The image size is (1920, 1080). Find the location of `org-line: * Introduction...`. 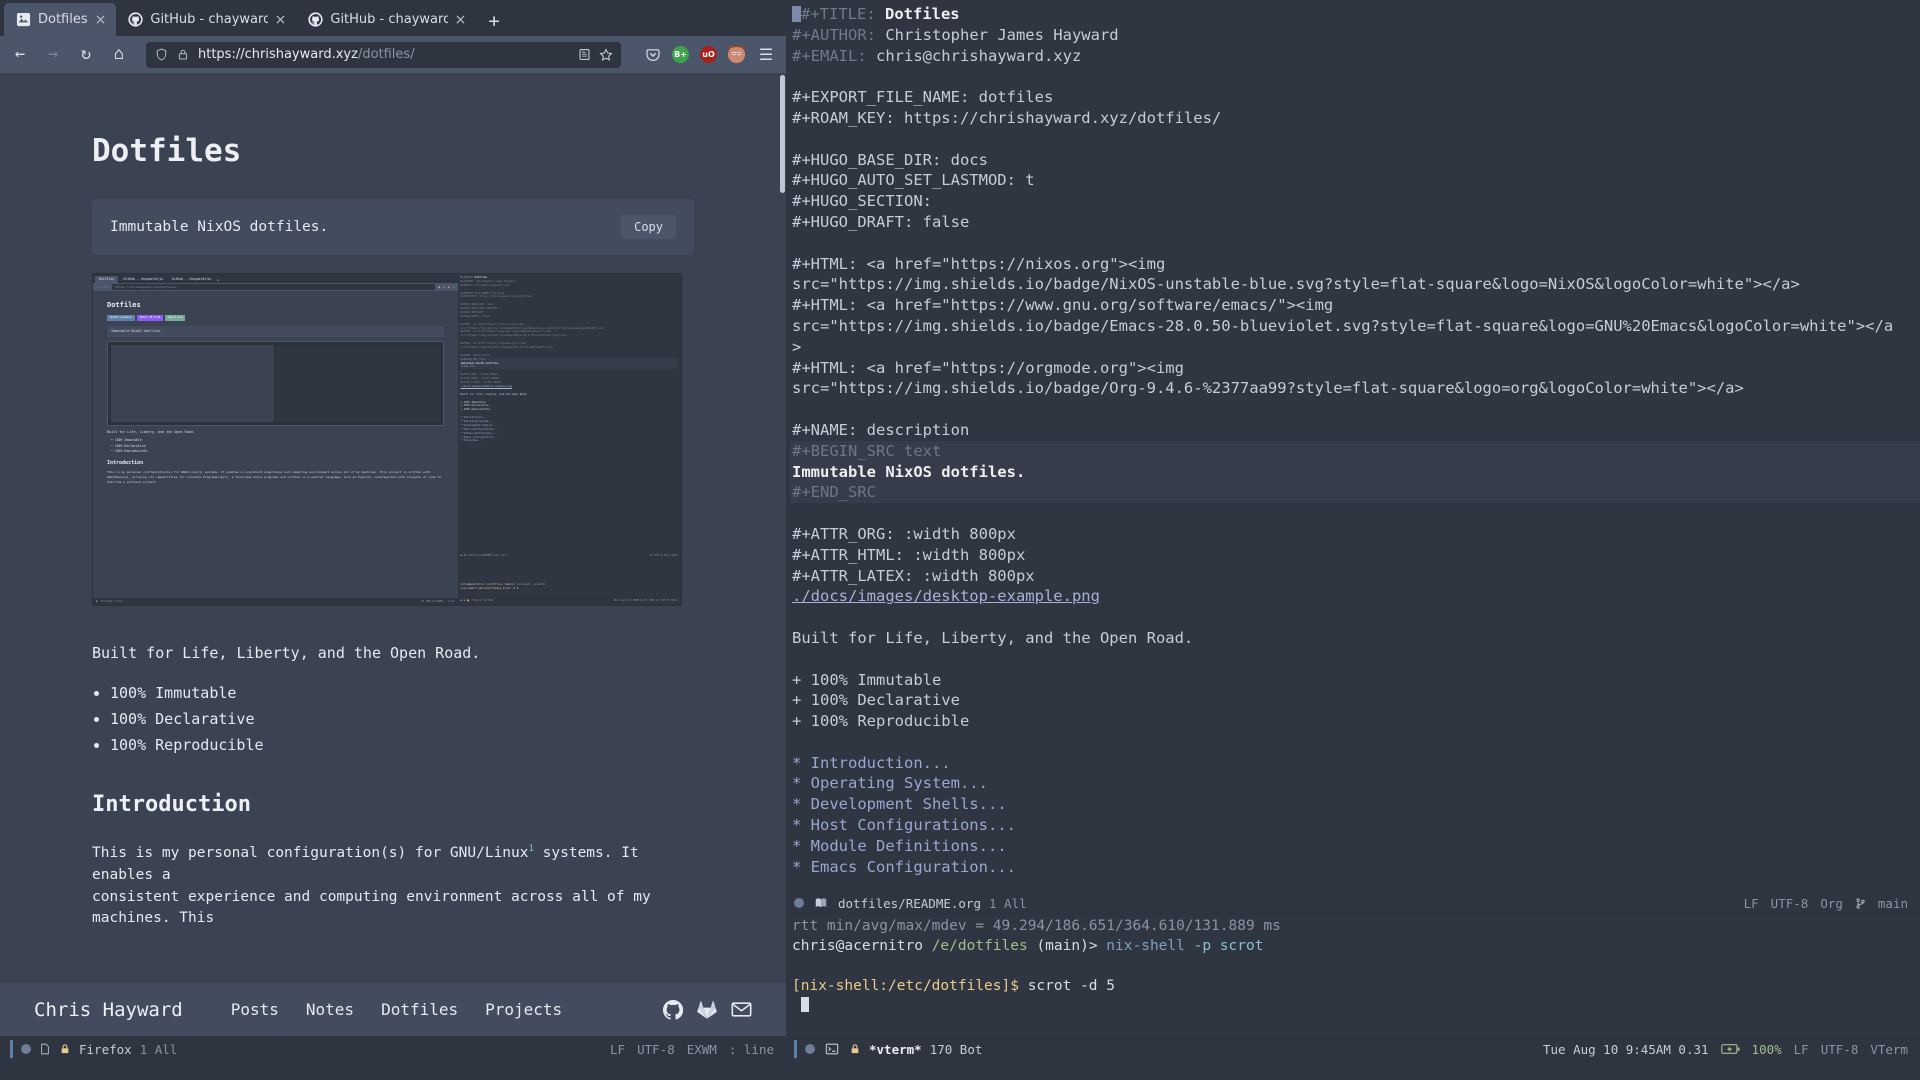

org-line: * Introduction... is located at coordinates (1355, 763).